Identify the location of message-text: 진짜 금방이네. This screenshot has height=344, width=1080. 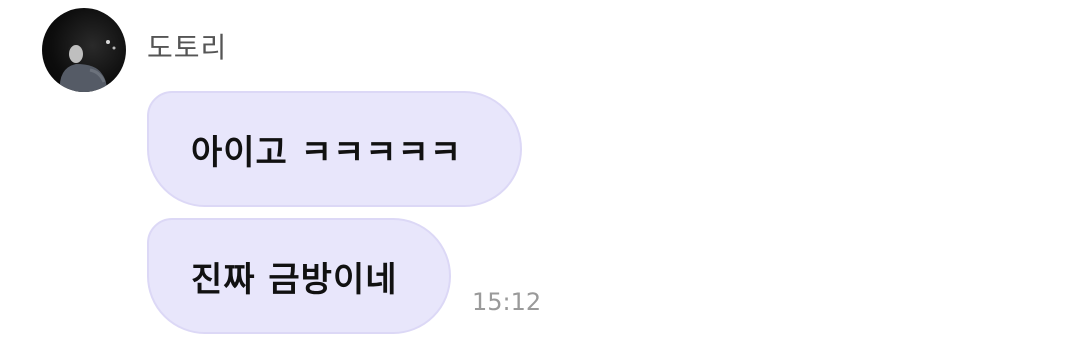
(294, 279).